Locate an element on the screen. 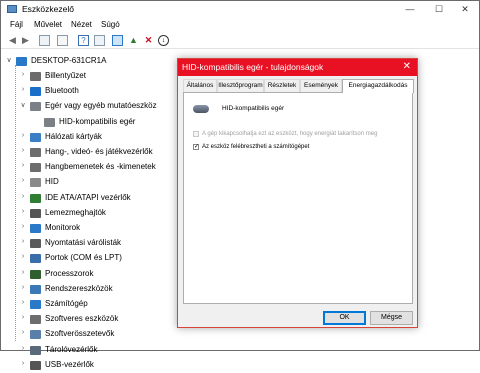 Image resolution: width=480 pixels, height=373 pixels. tab-general: Általános is located at coordinates (200, 85).